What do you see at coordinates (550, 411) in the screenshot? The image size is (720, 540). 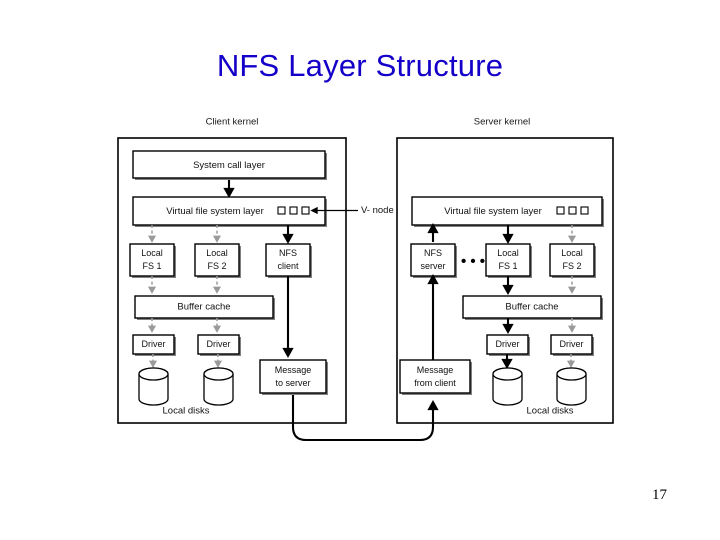 I see `server-local-disks-label: Local disks` at bounding box center [550, 411].